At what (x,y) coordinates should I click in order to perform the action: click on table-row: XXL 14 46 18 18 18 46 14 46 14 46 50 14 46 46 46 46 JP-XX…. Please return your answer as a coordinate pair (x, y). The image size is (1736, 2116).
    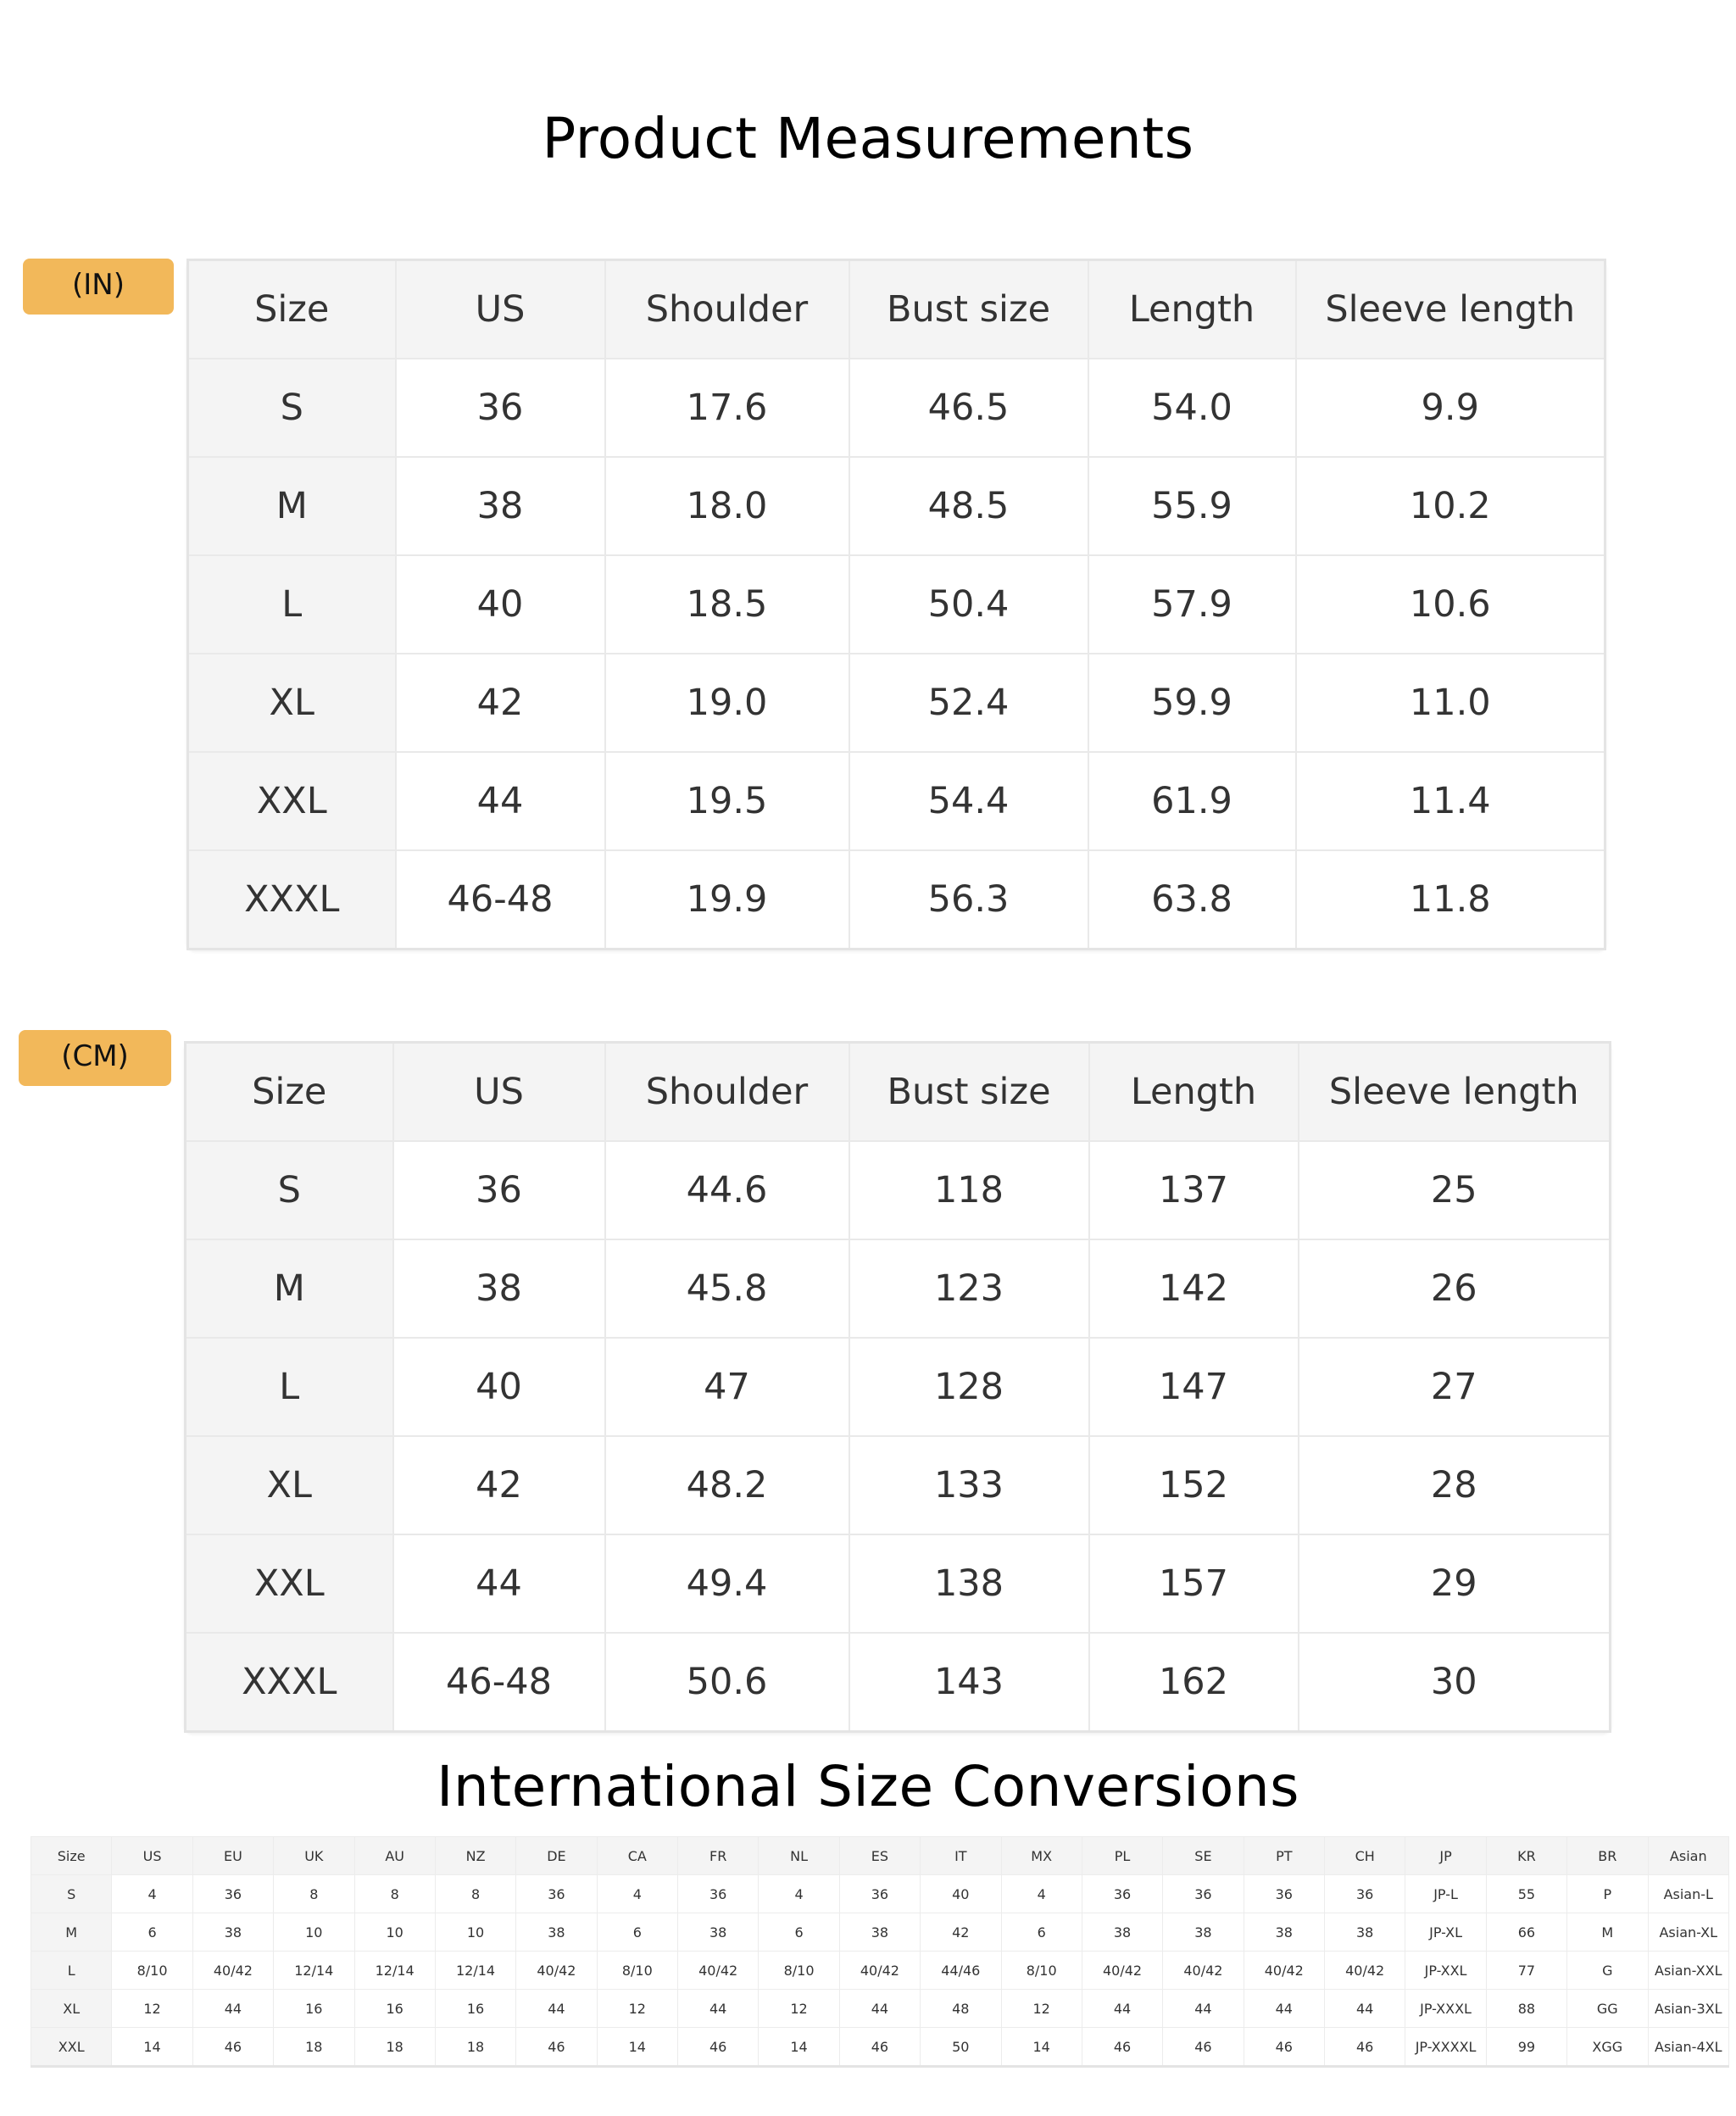
    Looking at the image, I should click on (880, 2047).